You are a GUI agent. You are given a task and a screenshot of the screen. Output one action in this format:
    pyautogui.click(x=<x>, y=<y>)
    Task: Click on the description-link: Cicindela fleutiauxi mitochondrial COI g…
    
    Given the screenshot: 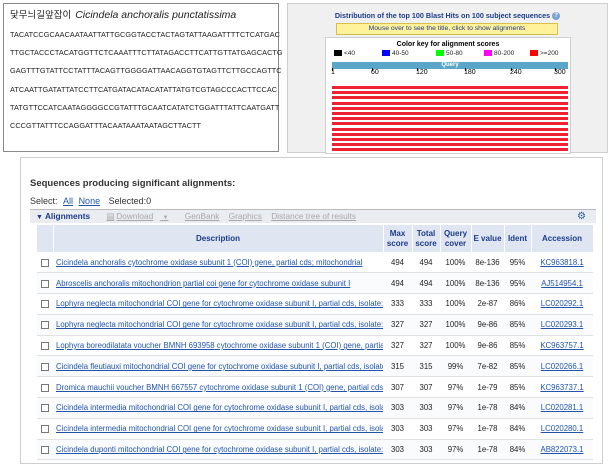 What is the action you would take?
    pyautogui.click(x=219, y=366)
    